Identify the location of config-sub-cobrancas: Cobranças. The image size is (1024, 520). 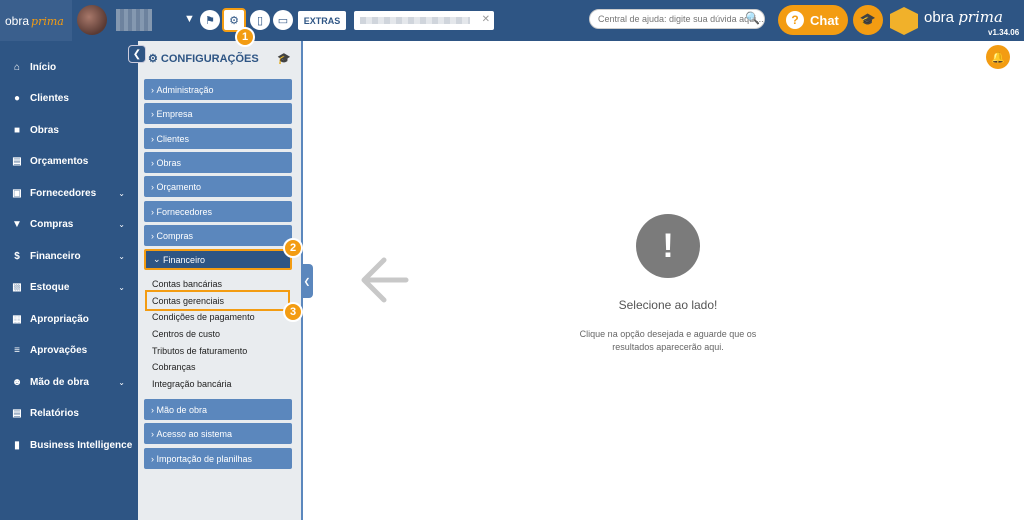
(174, 367).